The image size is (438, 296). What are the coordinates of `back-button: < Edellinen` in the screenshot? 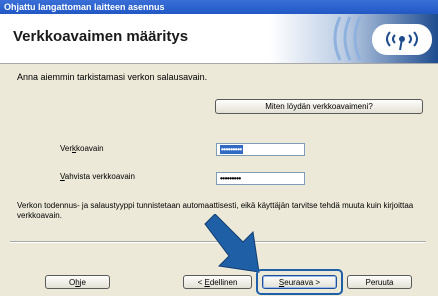 It's located at (217, 282).